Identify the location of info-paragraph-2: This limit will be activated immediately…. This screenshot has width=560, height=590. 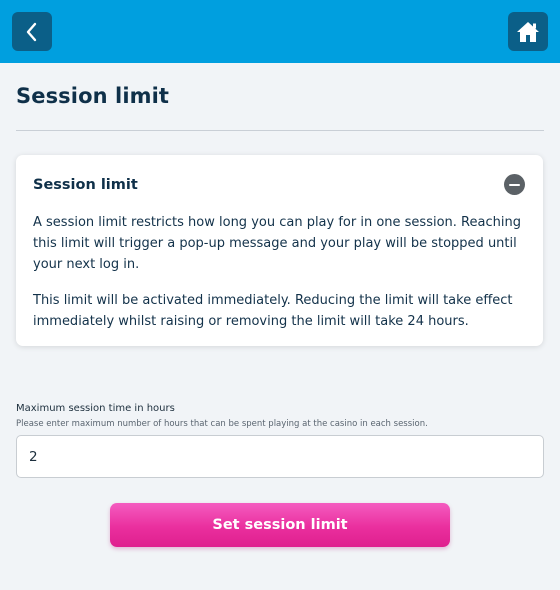
(273, 311).